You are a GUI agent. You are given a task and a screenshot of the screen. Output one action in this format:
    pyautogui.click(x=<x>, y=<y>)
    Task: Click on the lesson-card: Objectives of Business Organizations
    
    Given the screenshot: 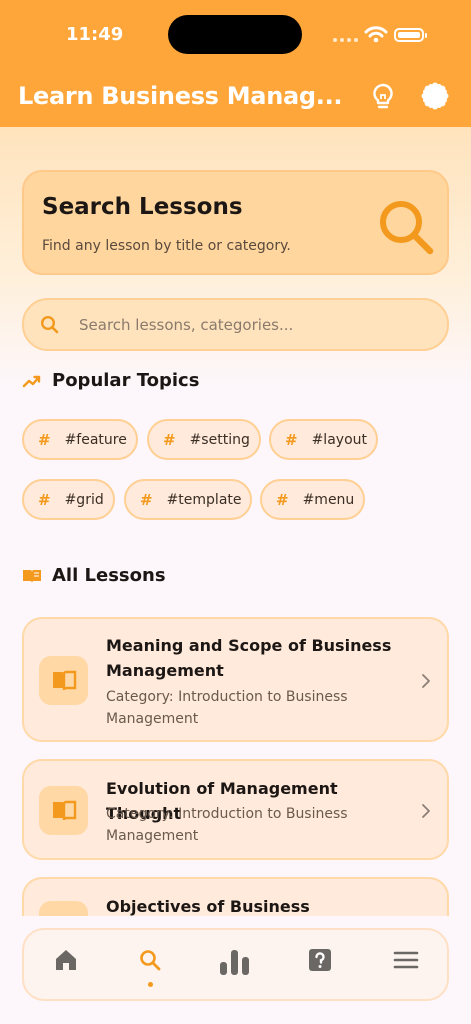 What is the action you would take?
    pyautogui.click(x=235, y=896)
    